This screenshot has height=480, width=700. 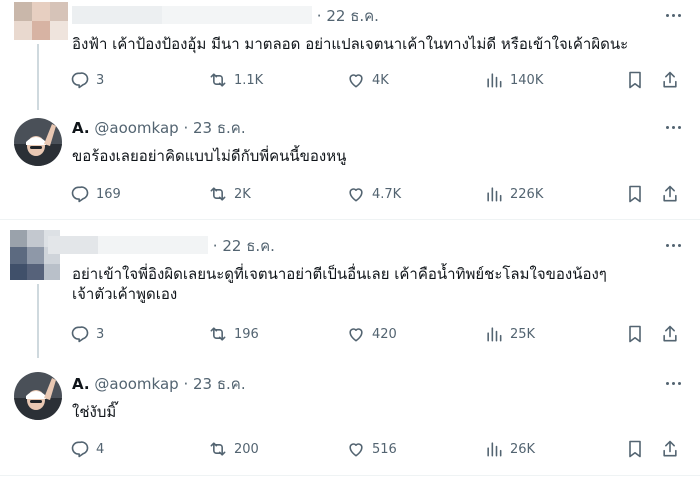 What do you see at coordinates (94, 412) in the screenshot?
I see `tweet-text: ใช่งับมิ๊` at bounding box center [94, 412].